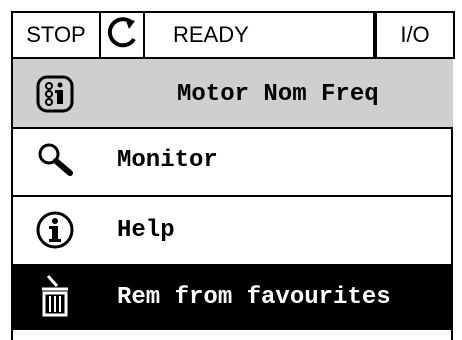 Image resolution: width=462 pixels, height=340 pixels. What do you see at coordinates (259, 35) in the screenshot?
I see `status-ready: READY` at bounding box center [259, 35].